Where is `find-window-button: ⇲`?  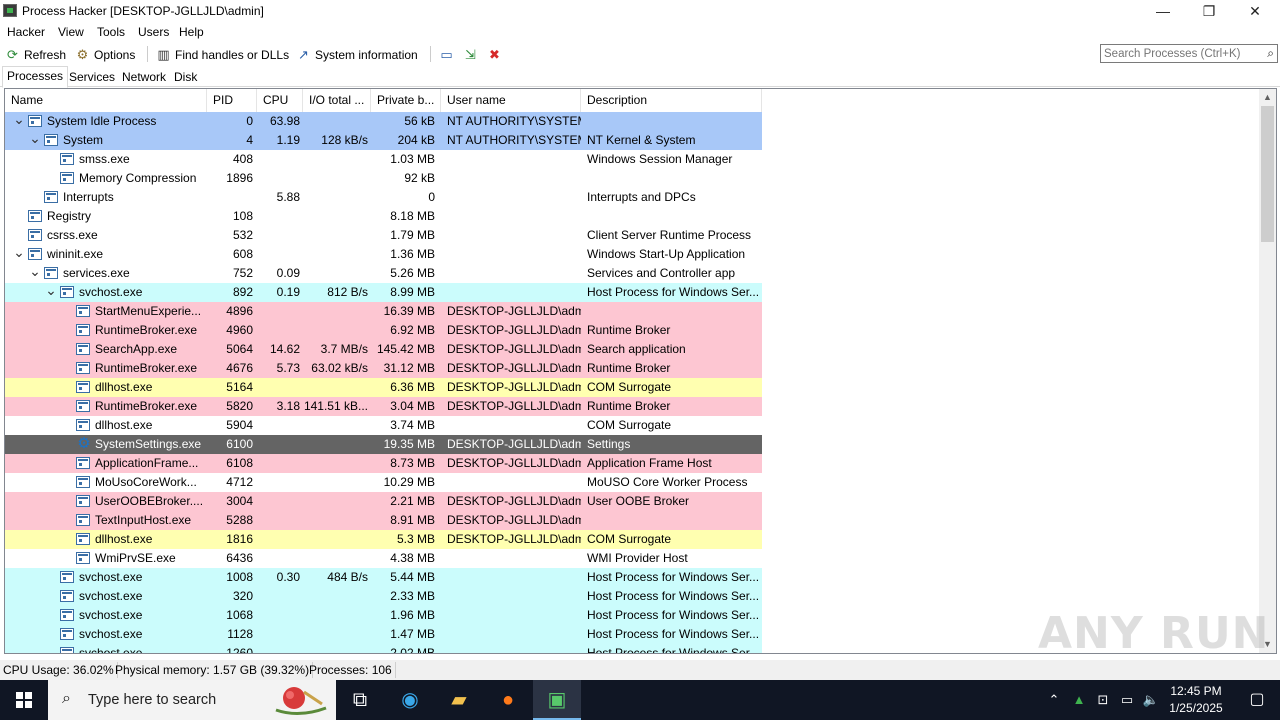 find-window-button: ⇲ is located at coordinates (470, 54).